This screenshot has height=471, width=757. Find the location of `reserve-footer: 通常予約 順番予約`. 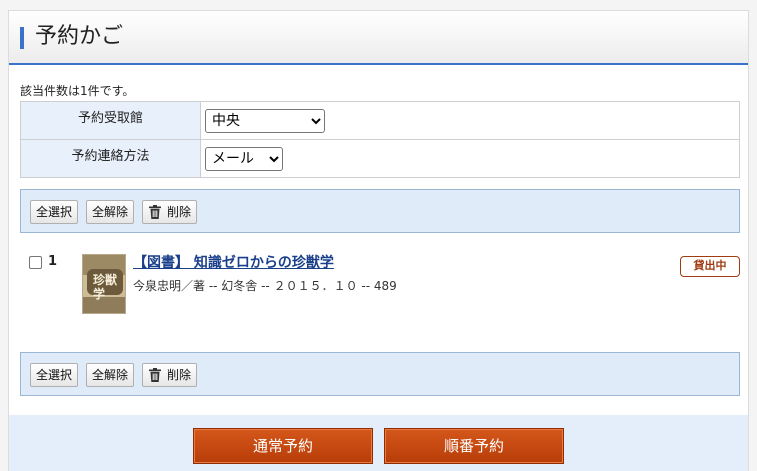

reserve-footer: 通常予約 順番予約 is located at coordinates (378, 443).